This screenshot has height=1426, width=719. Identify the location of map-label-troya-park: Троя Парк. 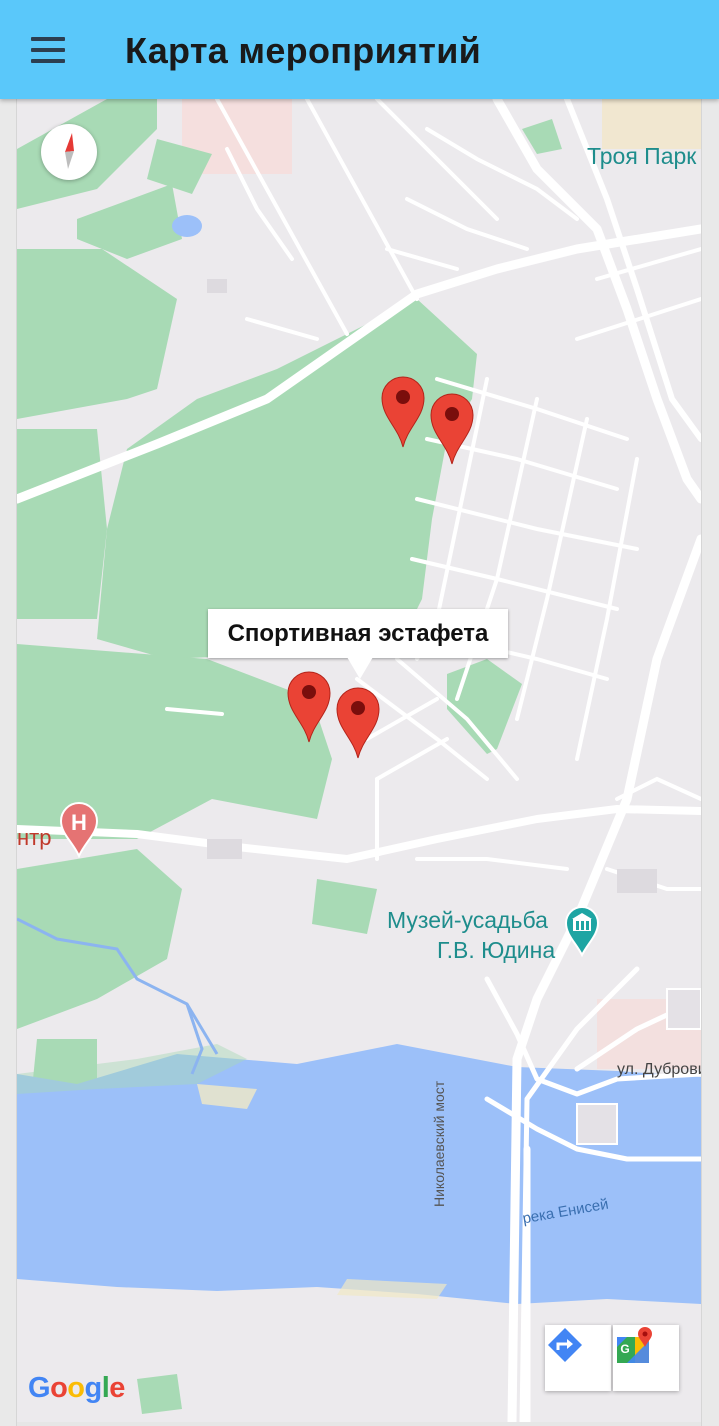
(642, 156).